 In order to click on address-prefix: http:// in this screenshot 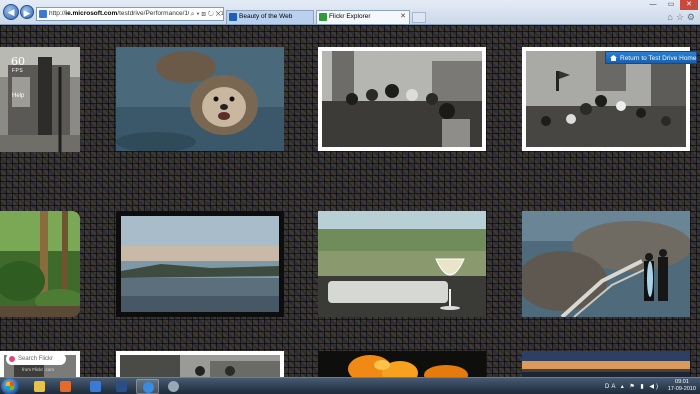, I will do `click(57, 13)`.